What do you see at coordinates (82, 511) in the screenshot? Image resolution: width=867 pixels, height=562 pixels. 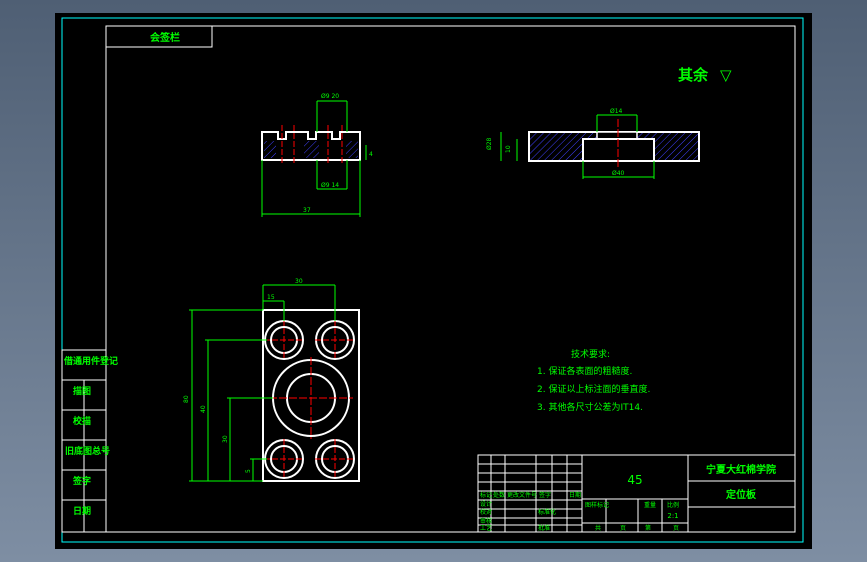 I see `side-label-date: 日期` at bounding box center [82, 511].